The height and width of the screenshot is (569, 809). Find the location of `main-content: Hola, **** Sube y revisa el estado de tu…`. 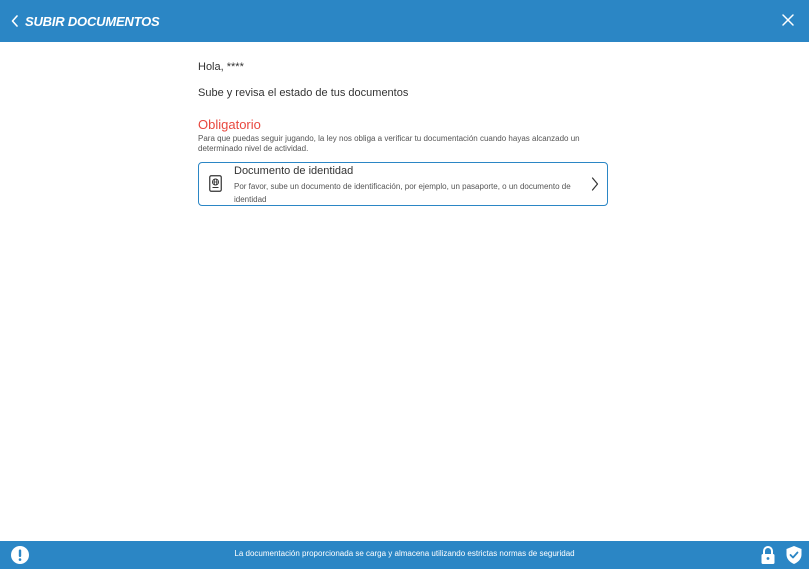

main-content: Hola, **** Sube y revisa el estado de tu… is located at coordinates (404, 133).